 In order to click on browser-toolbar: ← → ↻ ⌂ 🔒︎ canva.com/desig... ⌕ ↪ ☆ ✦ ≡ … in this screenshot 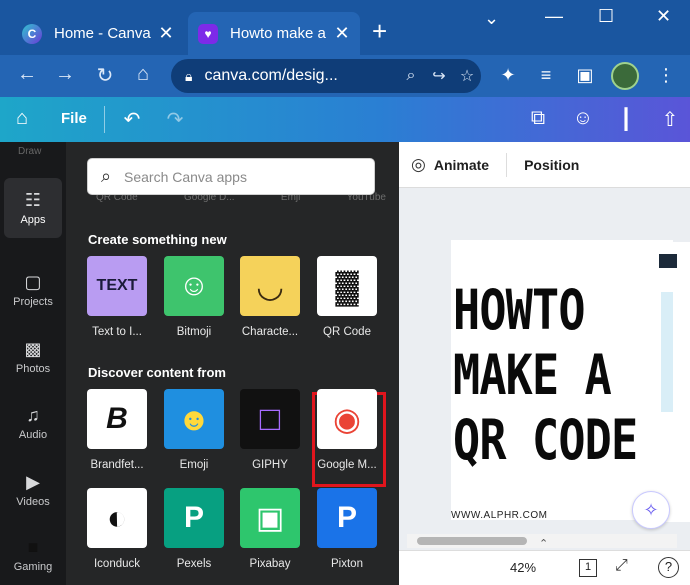, I will do `click(345, 76)`.